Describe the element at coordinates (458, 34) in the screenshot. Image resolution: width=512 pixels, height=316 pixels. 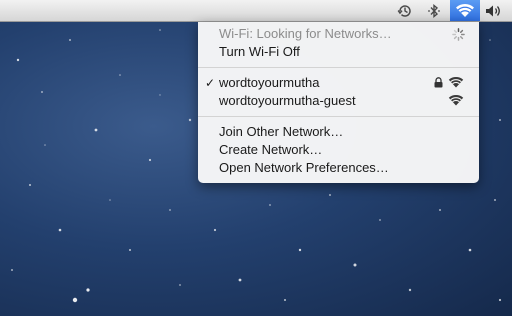
I see `spinner-icon` at that location.